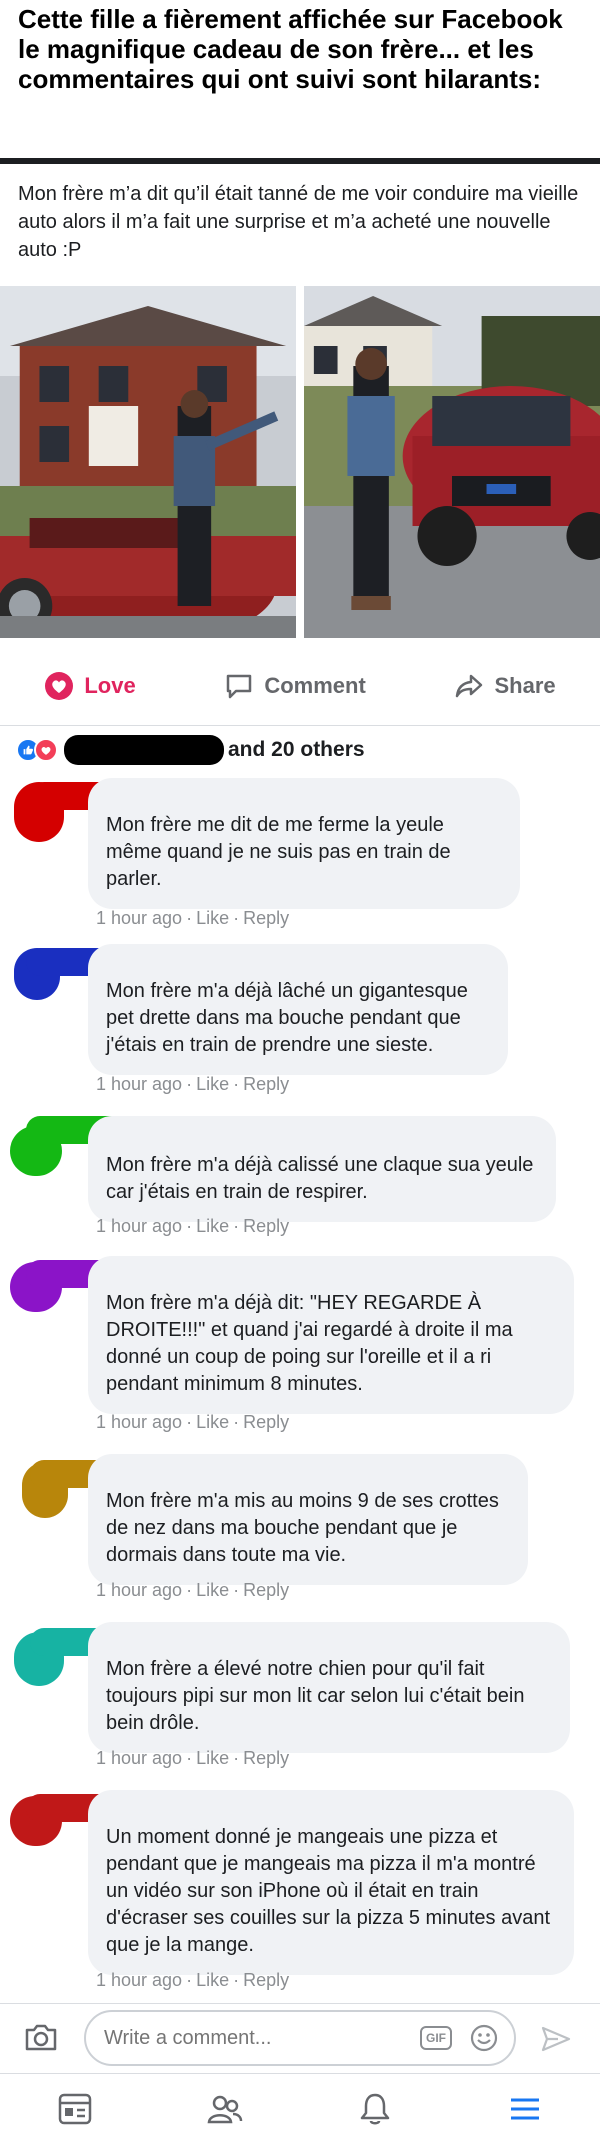  Describe the element at coordinates (239, 686) in the screenshot. I see `speech-bubble-icon` at that location.